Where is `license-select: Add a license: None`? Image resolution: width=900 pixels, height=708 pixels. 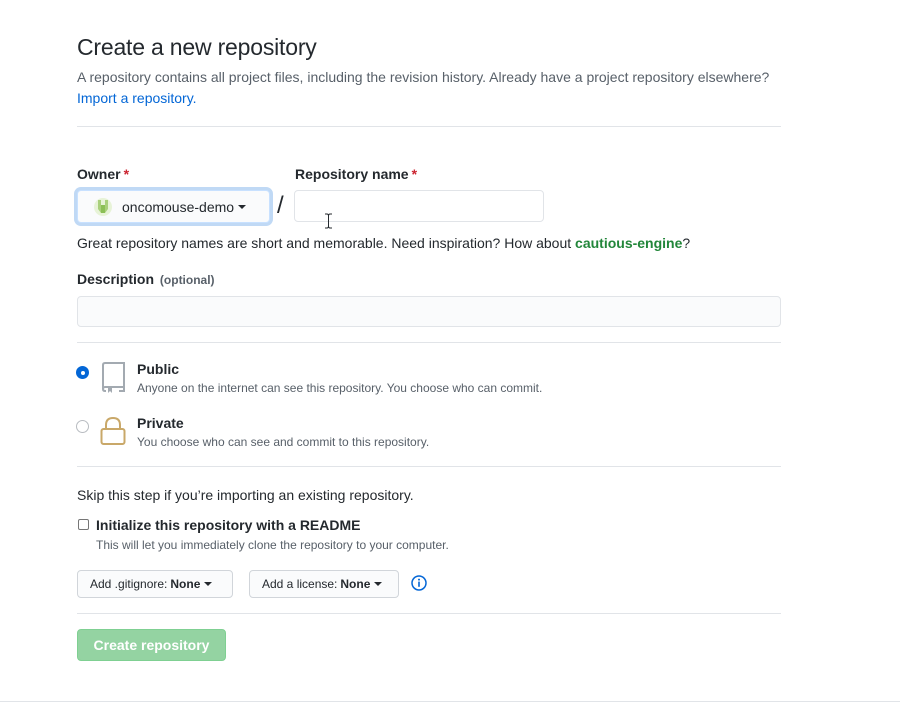 license-select: Add a license: None is located at coordinates (324, 584).